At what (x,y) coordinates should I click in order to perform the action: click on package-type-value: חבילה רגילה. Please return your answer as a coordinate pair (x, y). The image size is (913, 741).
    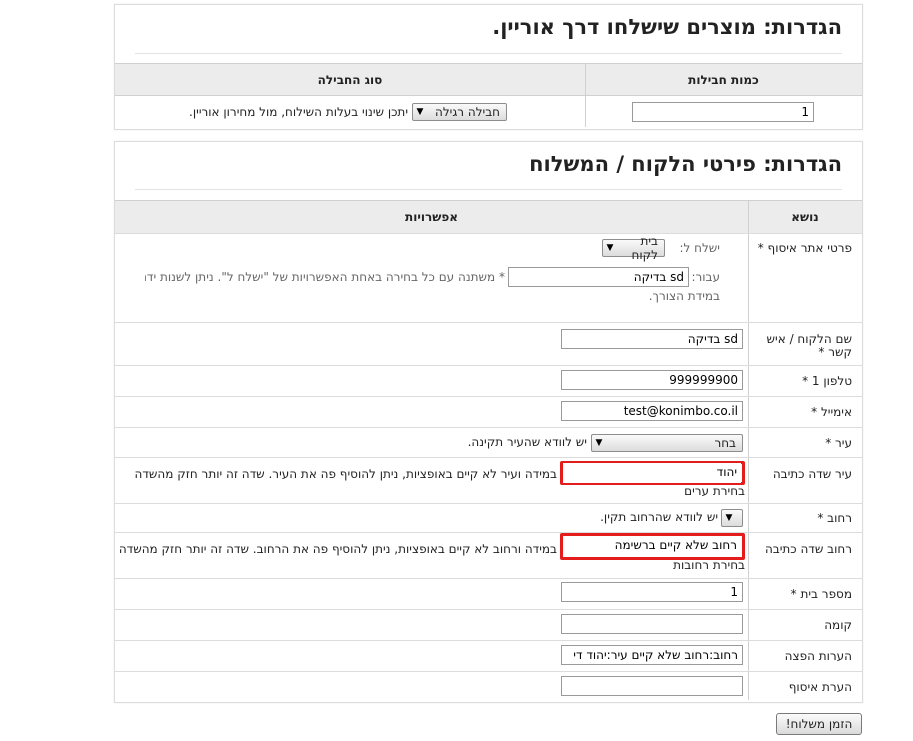
    Looking at the image, I should click on (467, 112).